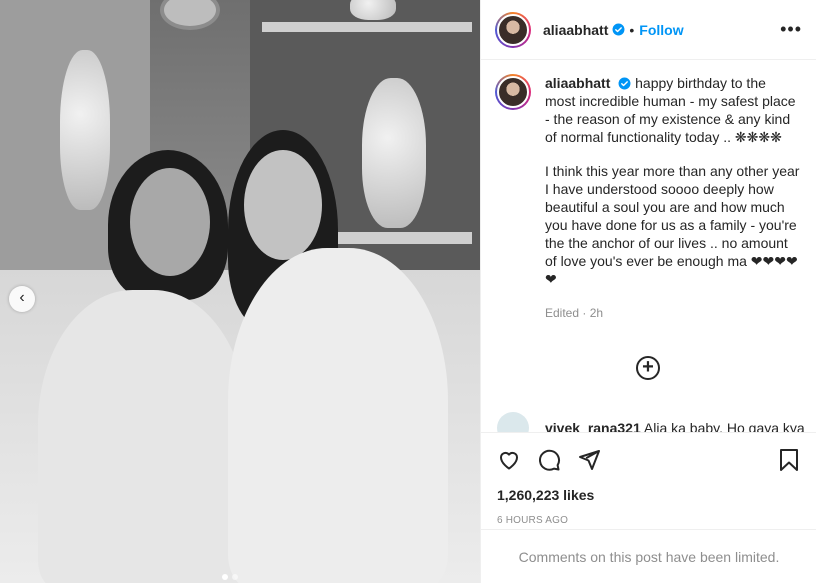 The width and height of the screenshot is (816, 583). I want to click on action-icons, so click(648, 455).